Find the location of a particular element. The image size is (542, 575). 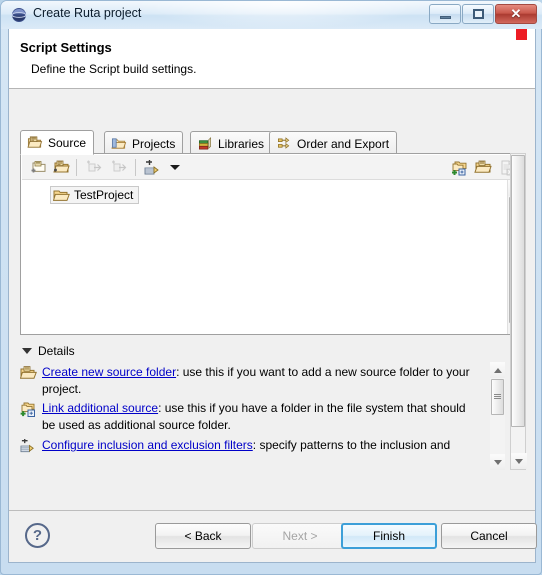

error-marker is located at coordinates (521, 34).